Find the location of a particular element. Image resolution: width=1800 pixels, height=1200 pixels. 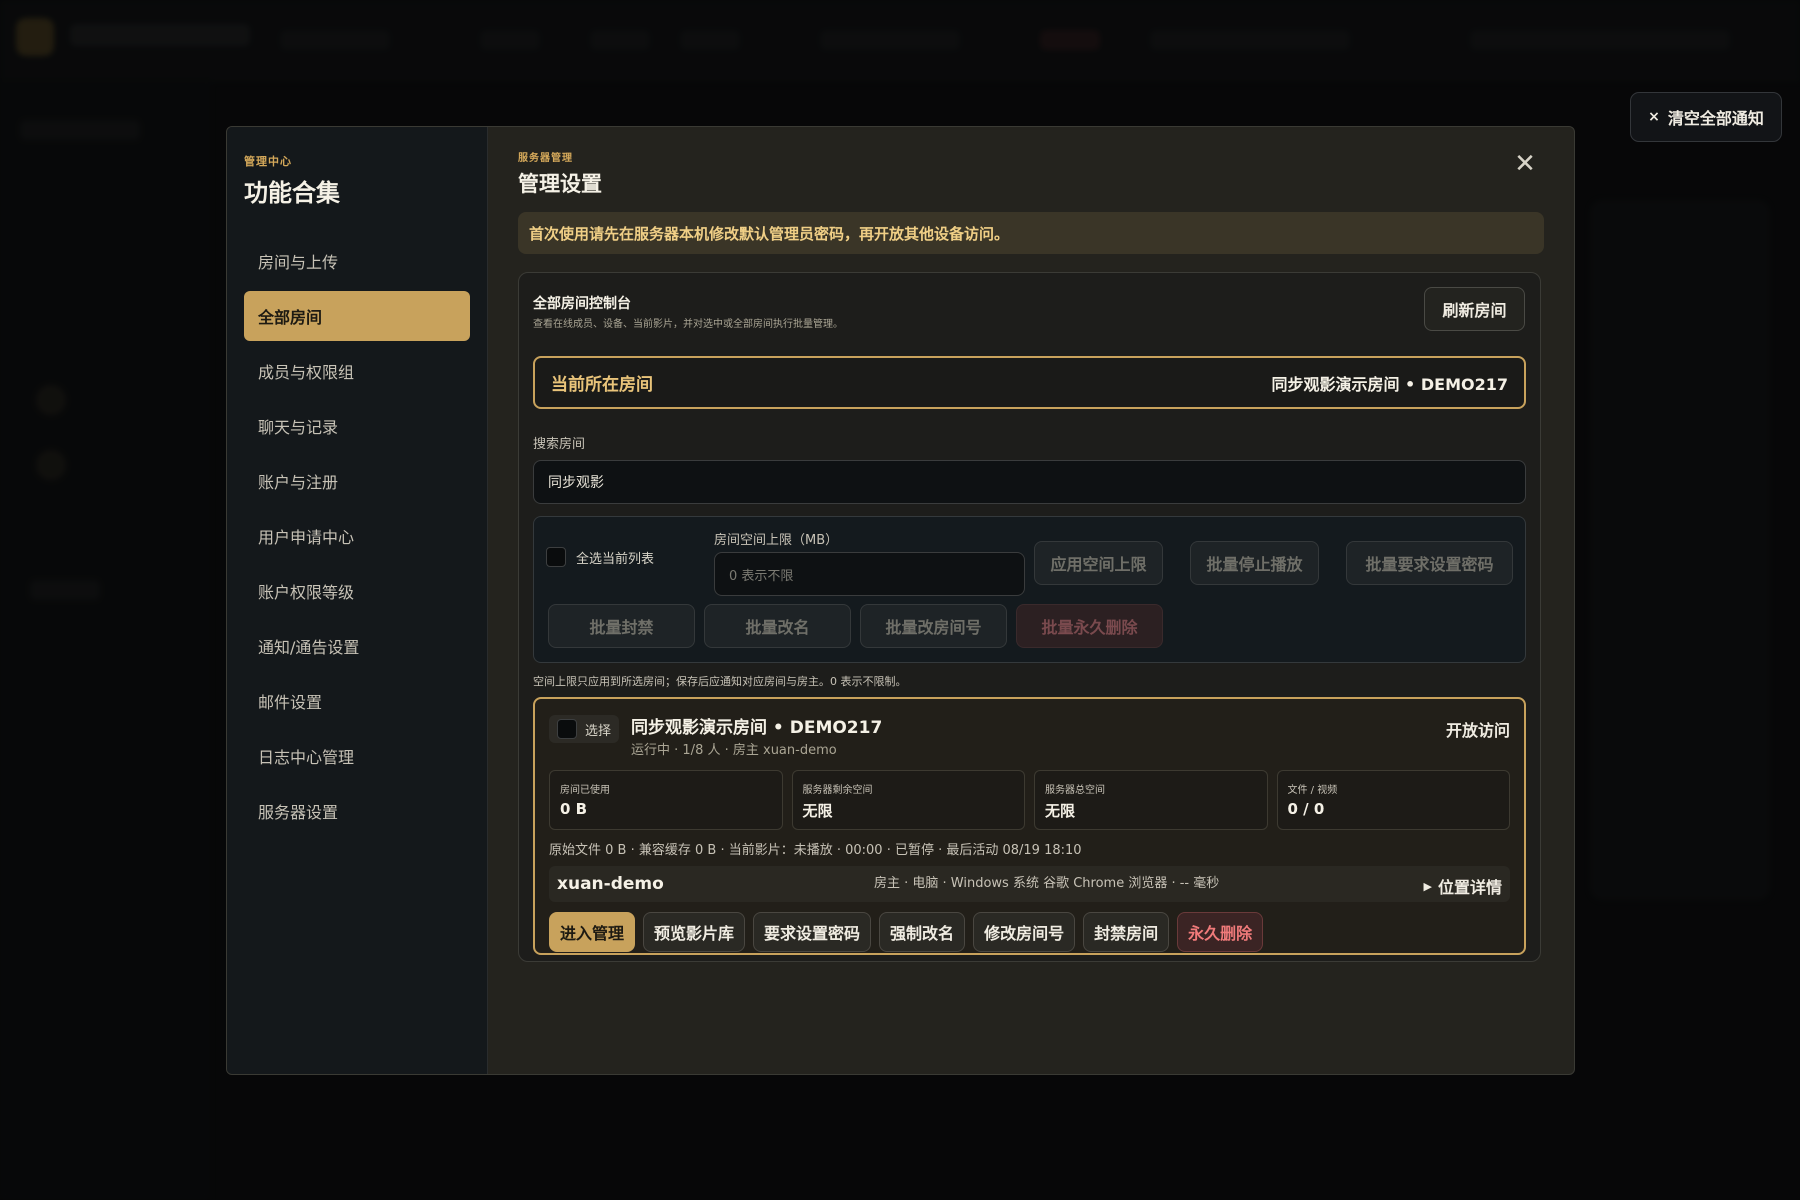

require-password-button: 要求设置密码 is located at coordinates (812, 932).